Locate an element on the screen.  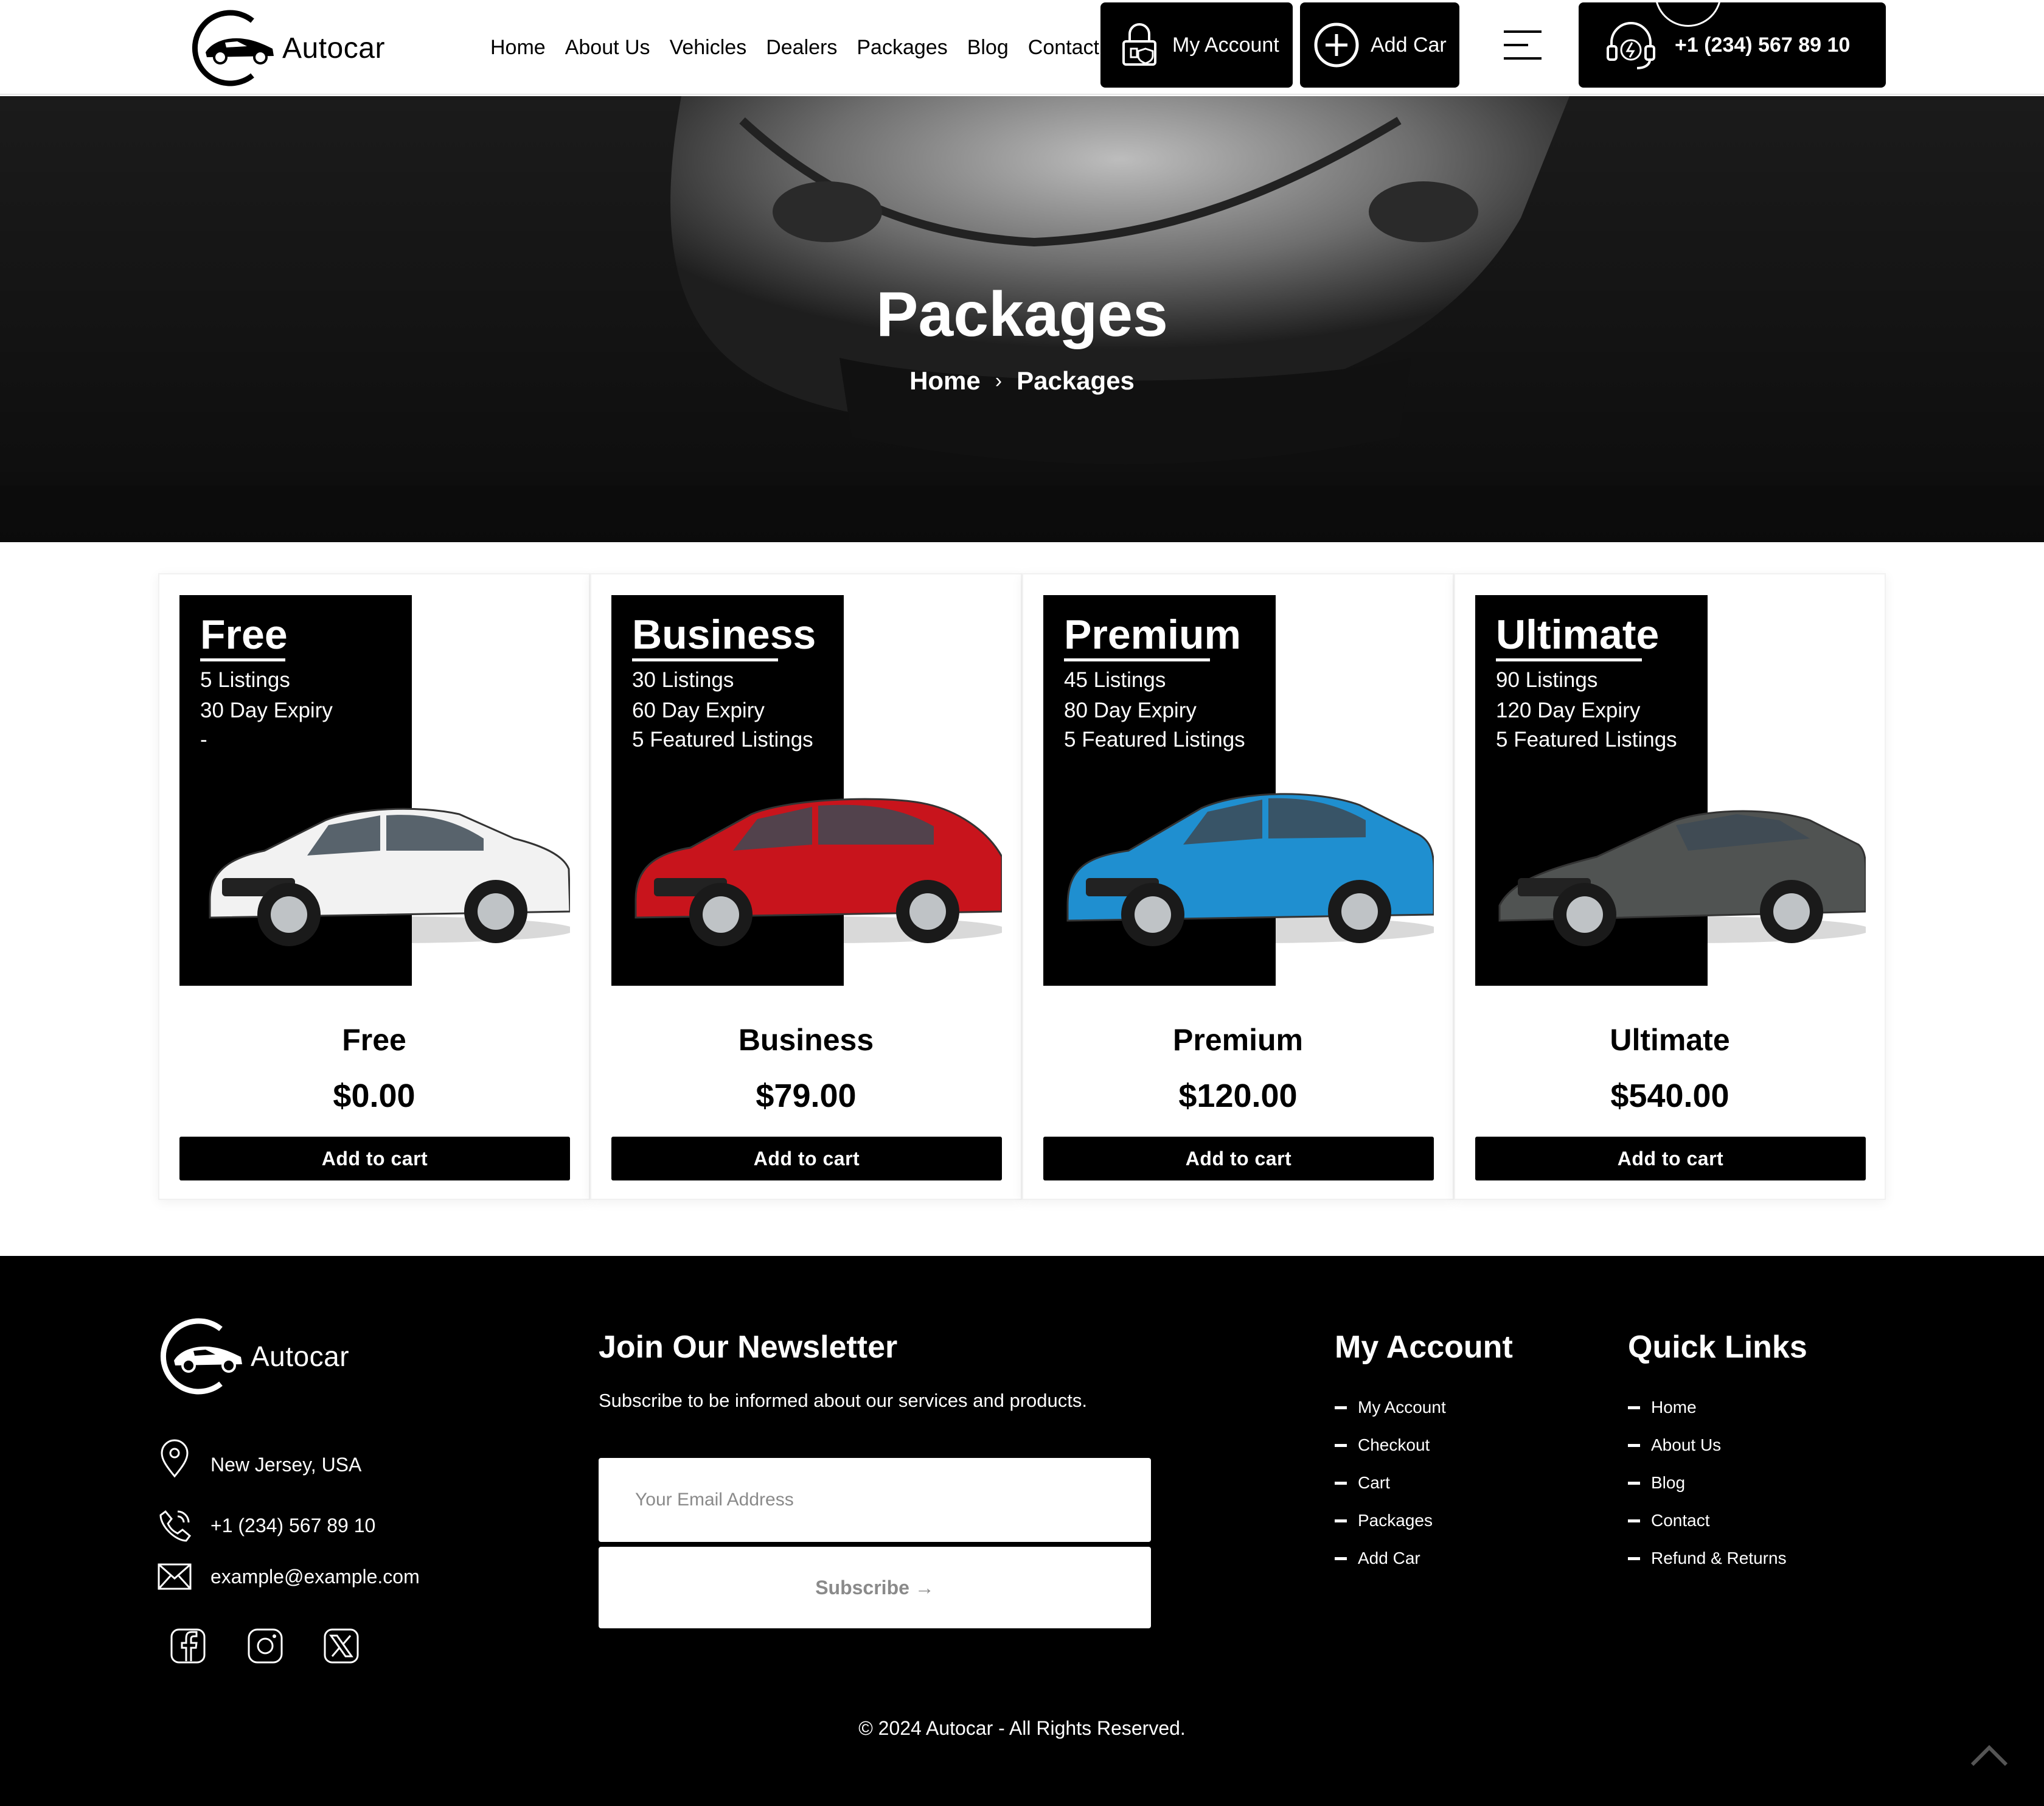
nav-packages: Packages is located at coordinates (902, 48).